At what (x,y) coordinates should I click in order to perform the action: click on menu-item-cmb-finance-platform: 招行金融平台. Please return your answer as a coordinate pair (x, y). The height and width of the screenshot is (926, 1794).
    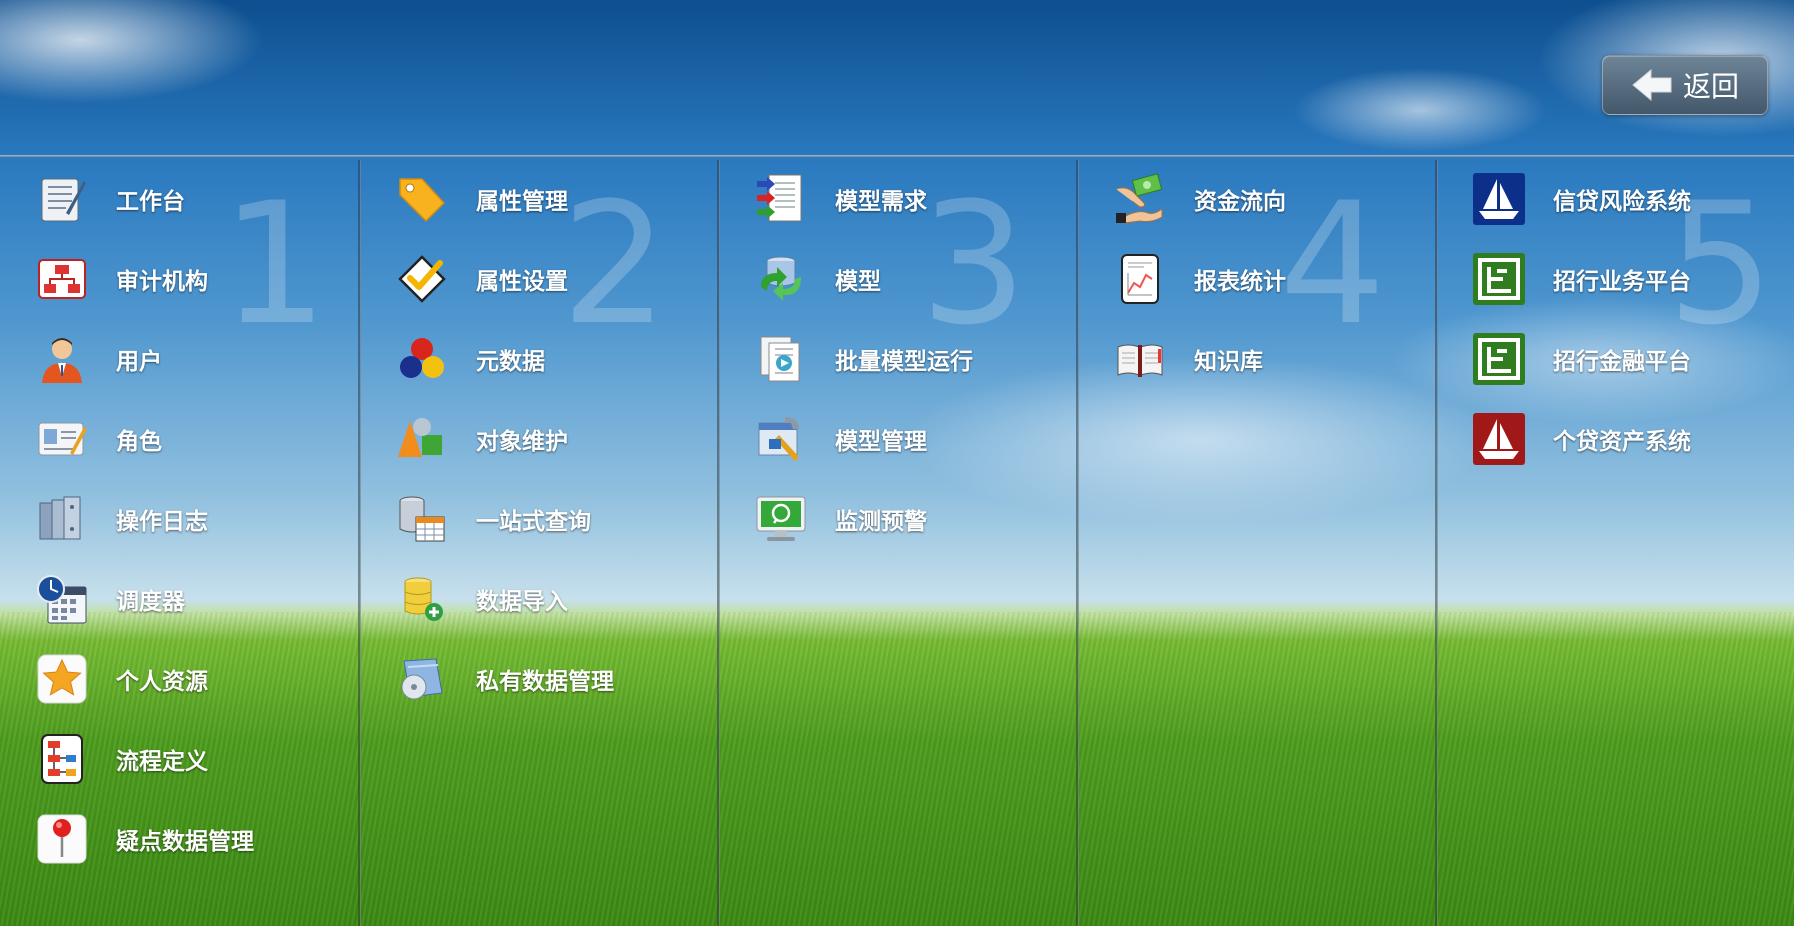
    Looking at the image, I should click on (1628, 359).